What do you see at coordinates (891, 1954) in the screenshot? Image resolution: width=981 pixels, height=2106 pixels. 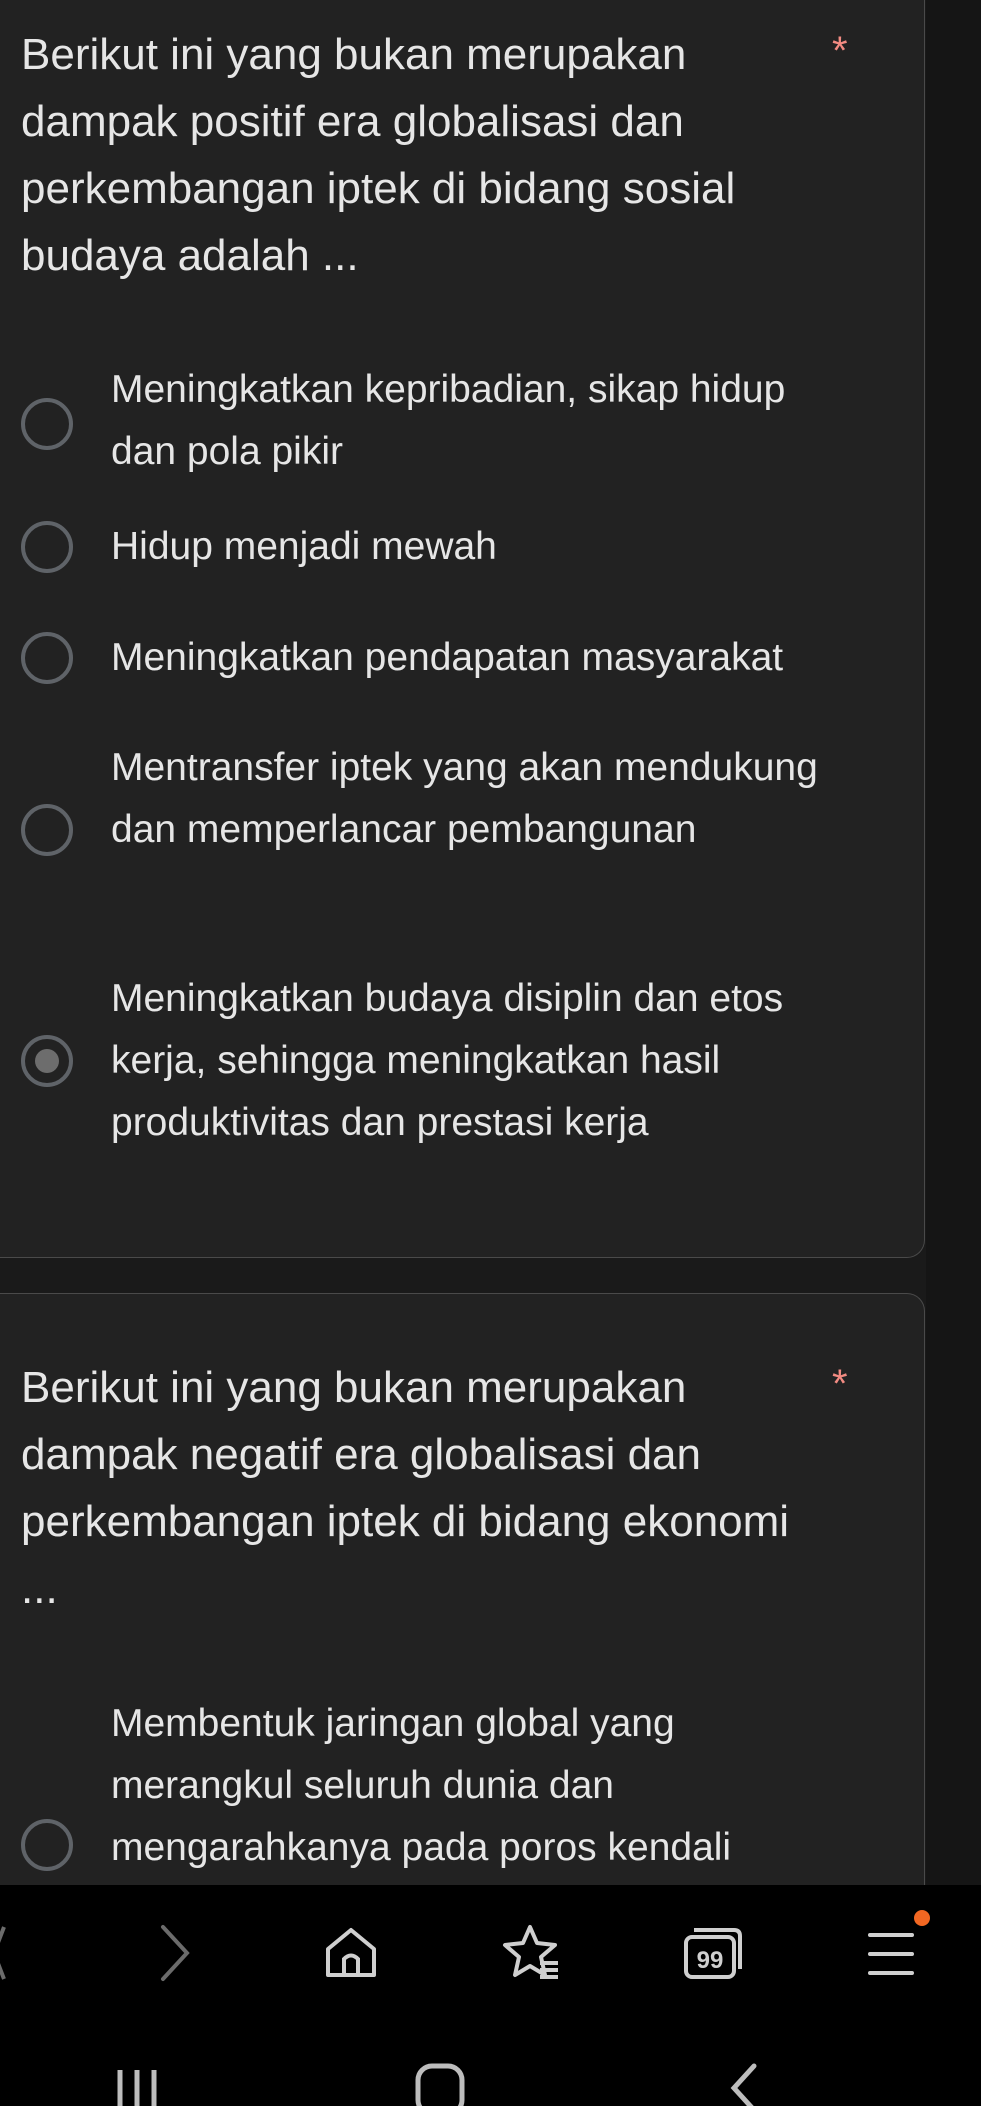 I see `menu-icon` at bounding box center [891, 1954].